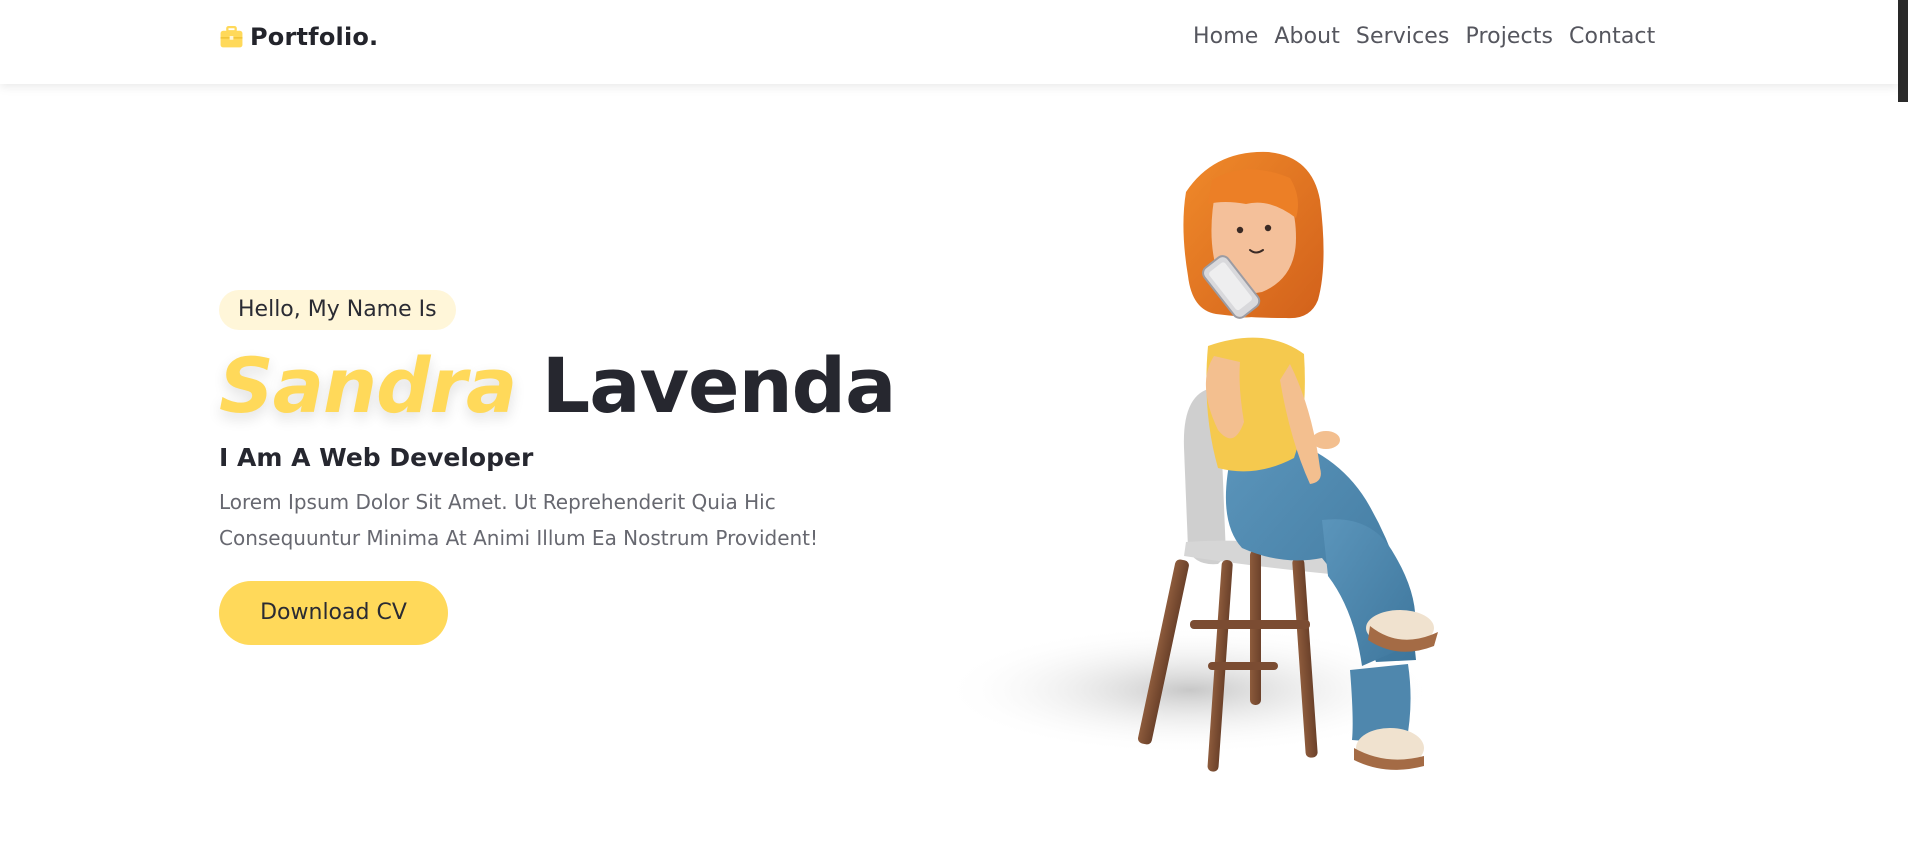  I want to click on hero-name: Sandra Lavenda, so click(579, 386).